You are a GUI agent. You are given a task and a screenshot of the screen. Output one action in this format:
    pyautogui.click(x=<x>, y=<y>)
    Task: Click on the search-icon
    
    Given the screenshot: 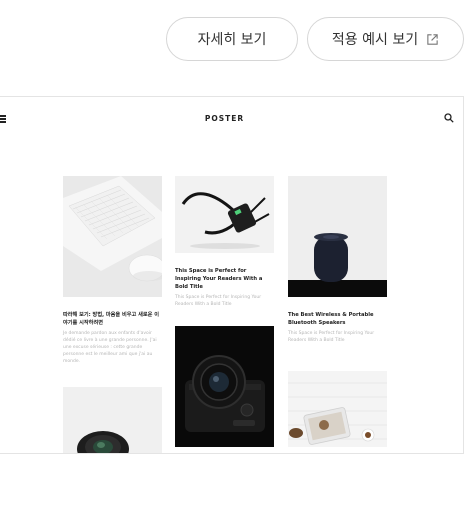 What is the action you would take?
    pyautogui.click(x=449, y=118)
    